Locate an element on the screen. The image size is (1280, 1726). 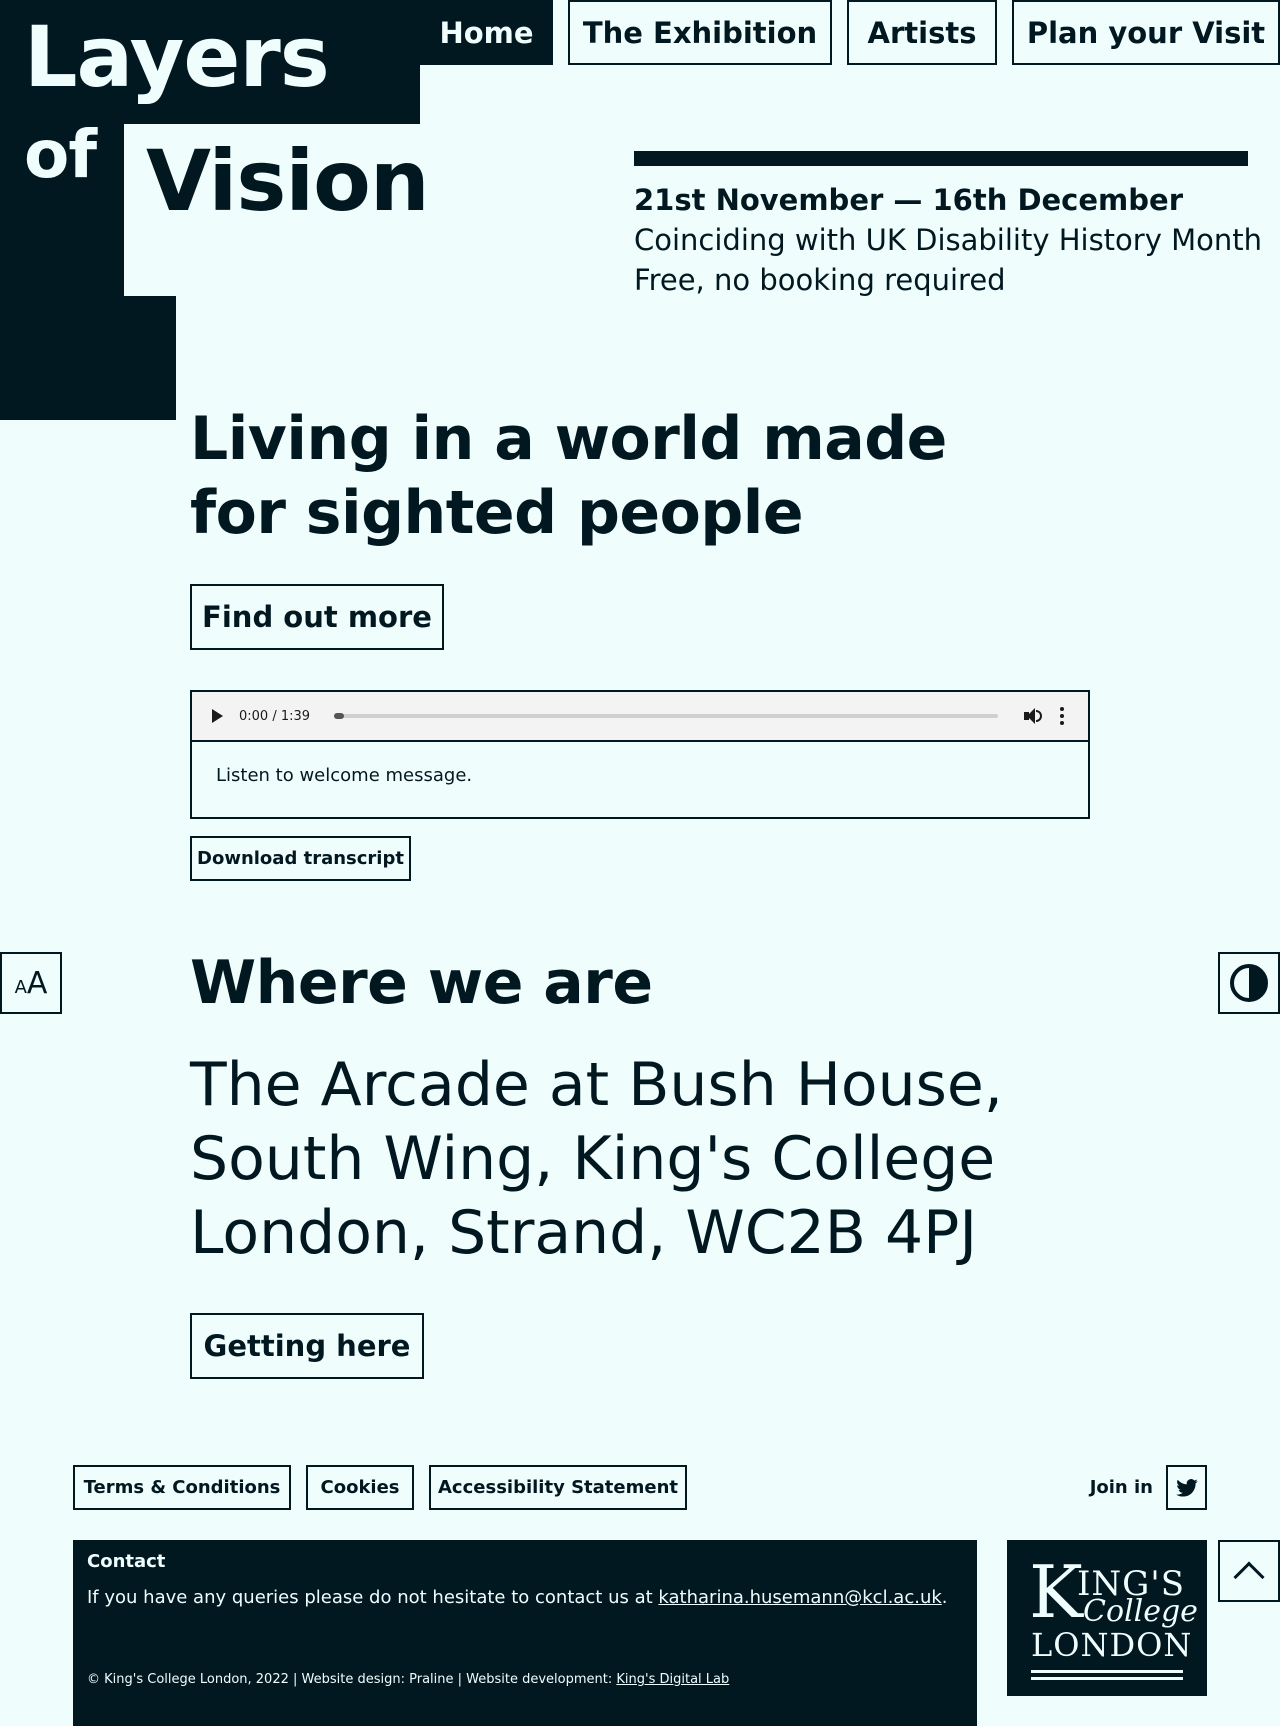
audio-welcome: 0:00 / 1:39 Listen to welcome message. is located at coordinates (640, 754).